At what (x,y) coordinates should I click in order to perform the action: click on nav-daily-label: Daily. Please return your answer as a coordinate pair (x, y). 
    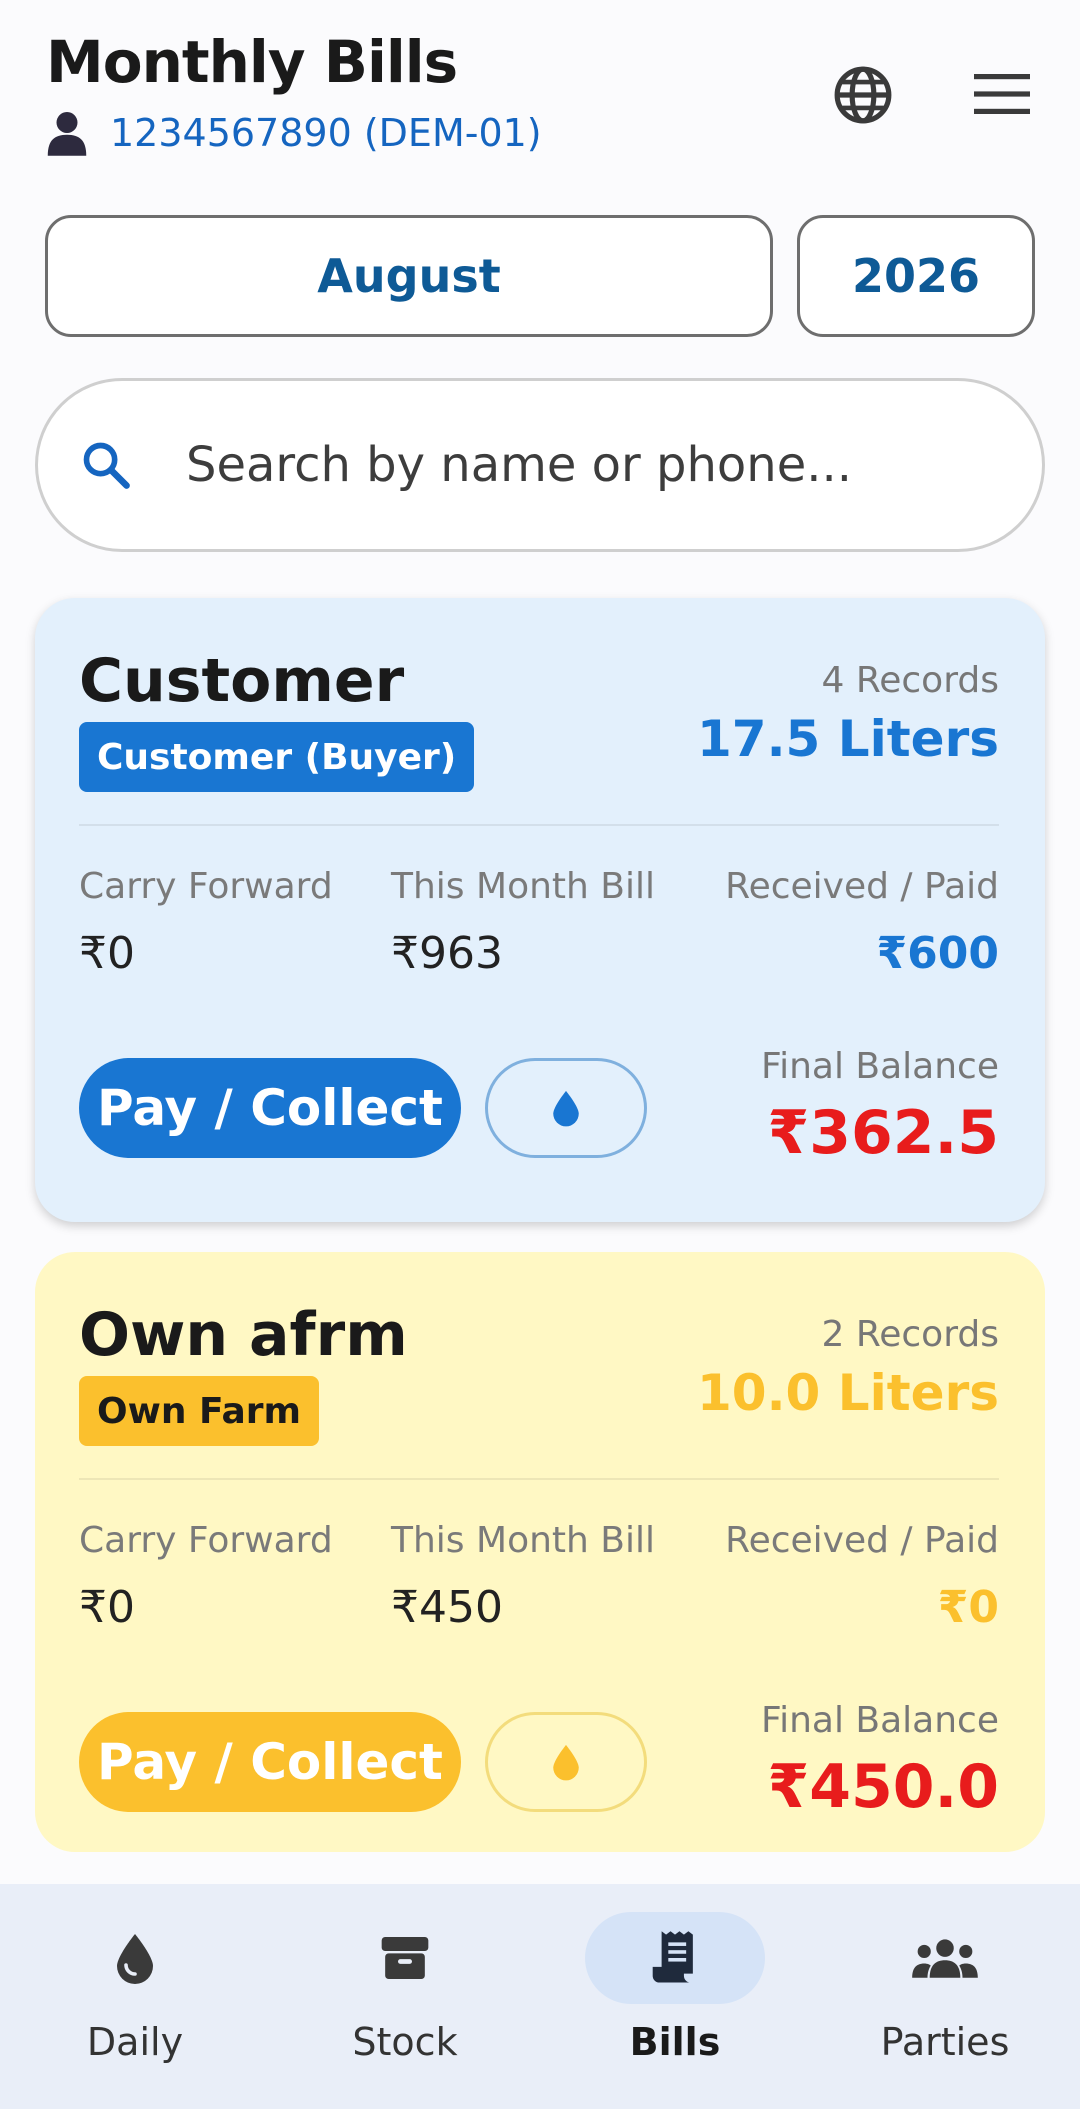
    Looking at the image, I should click on (135, 2042).